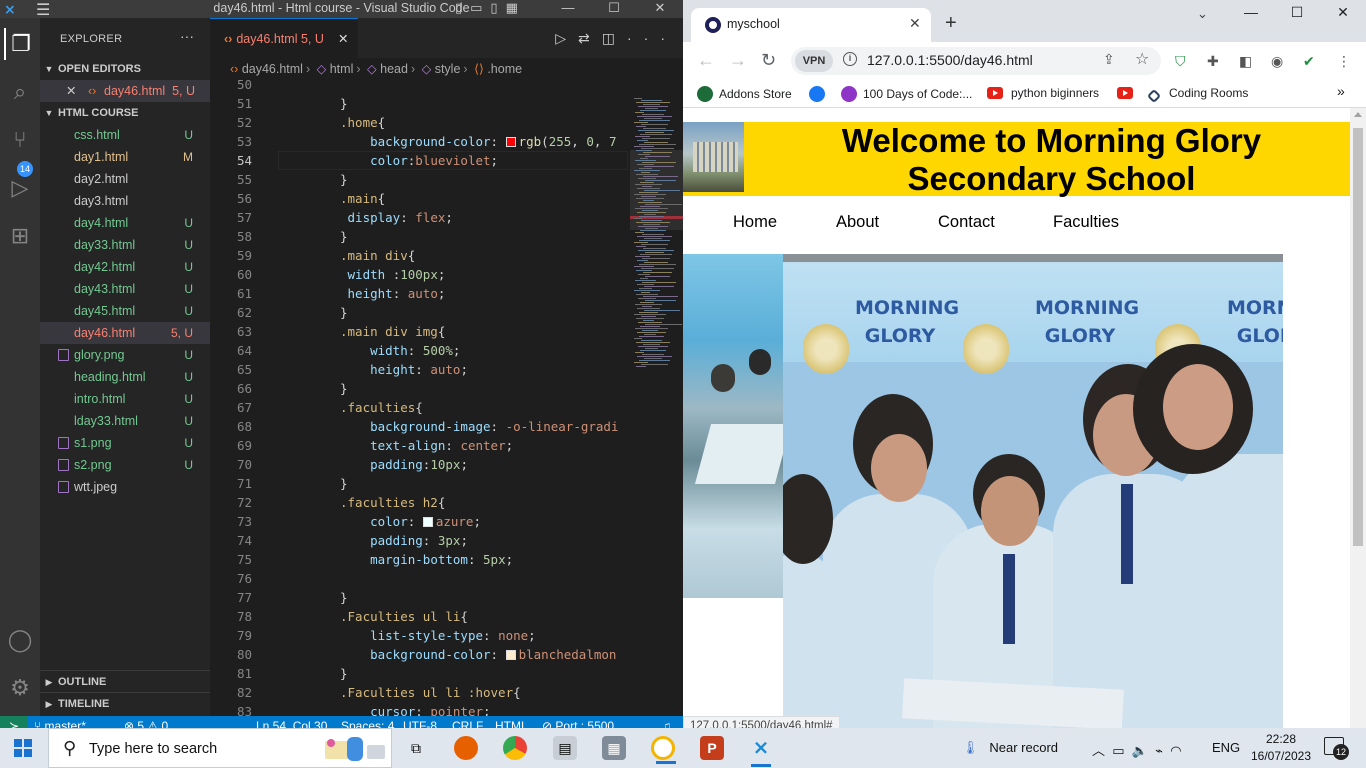  I want to click on calculator-icon: ▦, so click(614, 748).